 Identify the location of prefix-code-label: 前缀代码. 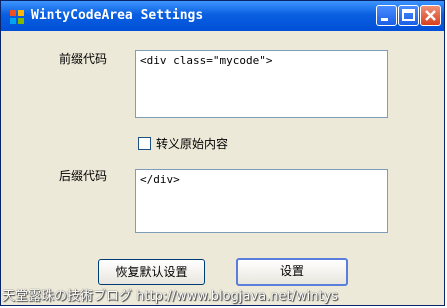
(83, 59).